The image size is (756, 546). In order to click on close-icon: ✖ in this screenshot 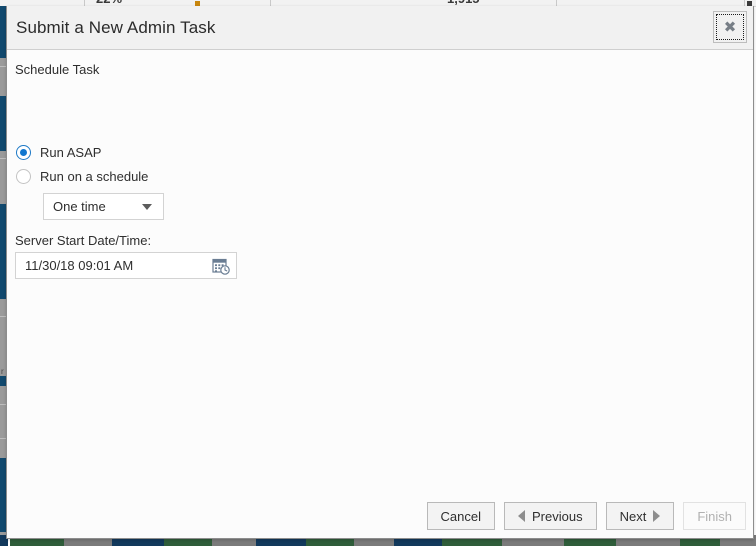, I will do `click(730, 26)`.